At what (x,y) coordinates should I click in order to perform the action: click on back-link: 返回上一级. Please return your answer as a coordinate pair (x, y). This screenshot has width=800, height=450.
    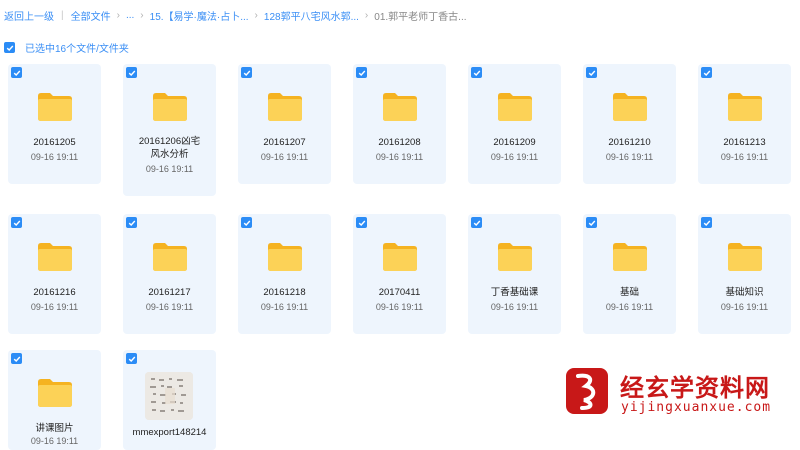
    Looking at the image, I should click on (29, 15).